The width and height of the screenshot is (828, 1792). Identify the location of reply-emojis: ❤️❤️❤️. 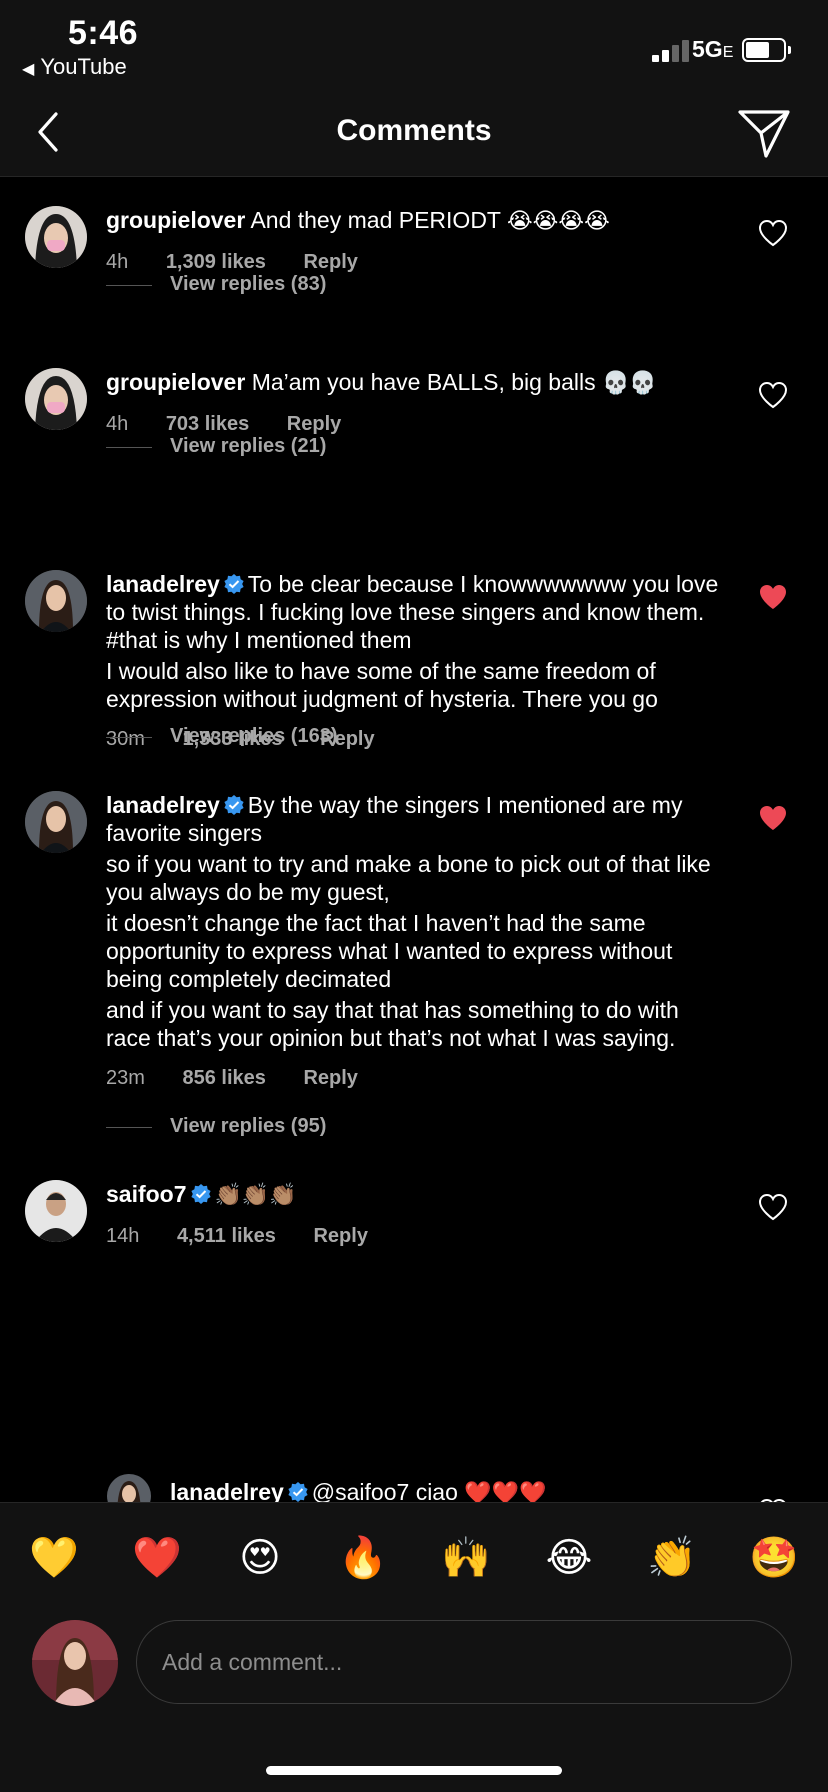
(505, 1491).